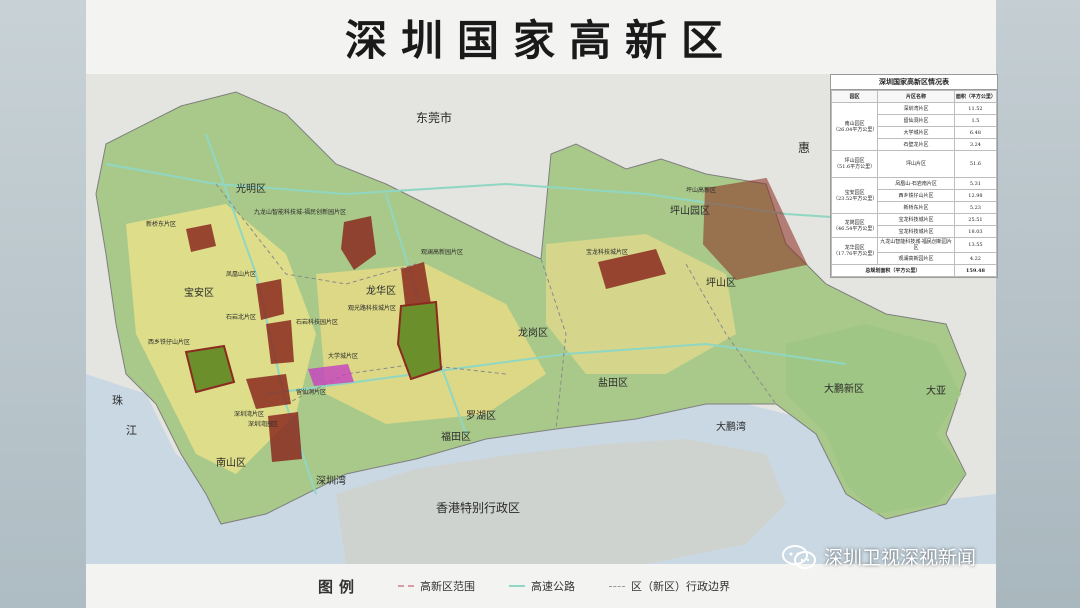 The height and width of the screenshot is (608, 1080). Describe the element at coordinates (131, 430) in the screenshot. I see `label-jiang: 江` at that location.